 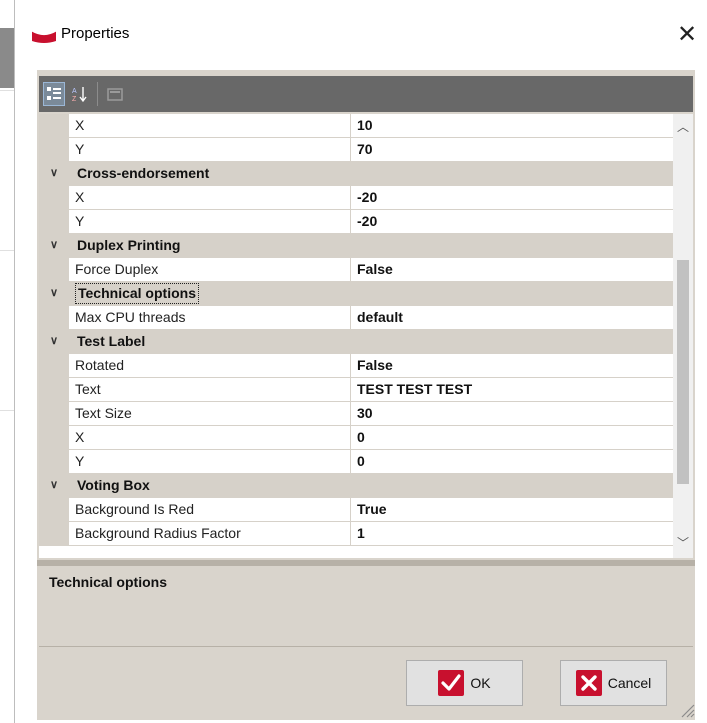 I want to click on categorized-icon, so click(x=54, y=93).